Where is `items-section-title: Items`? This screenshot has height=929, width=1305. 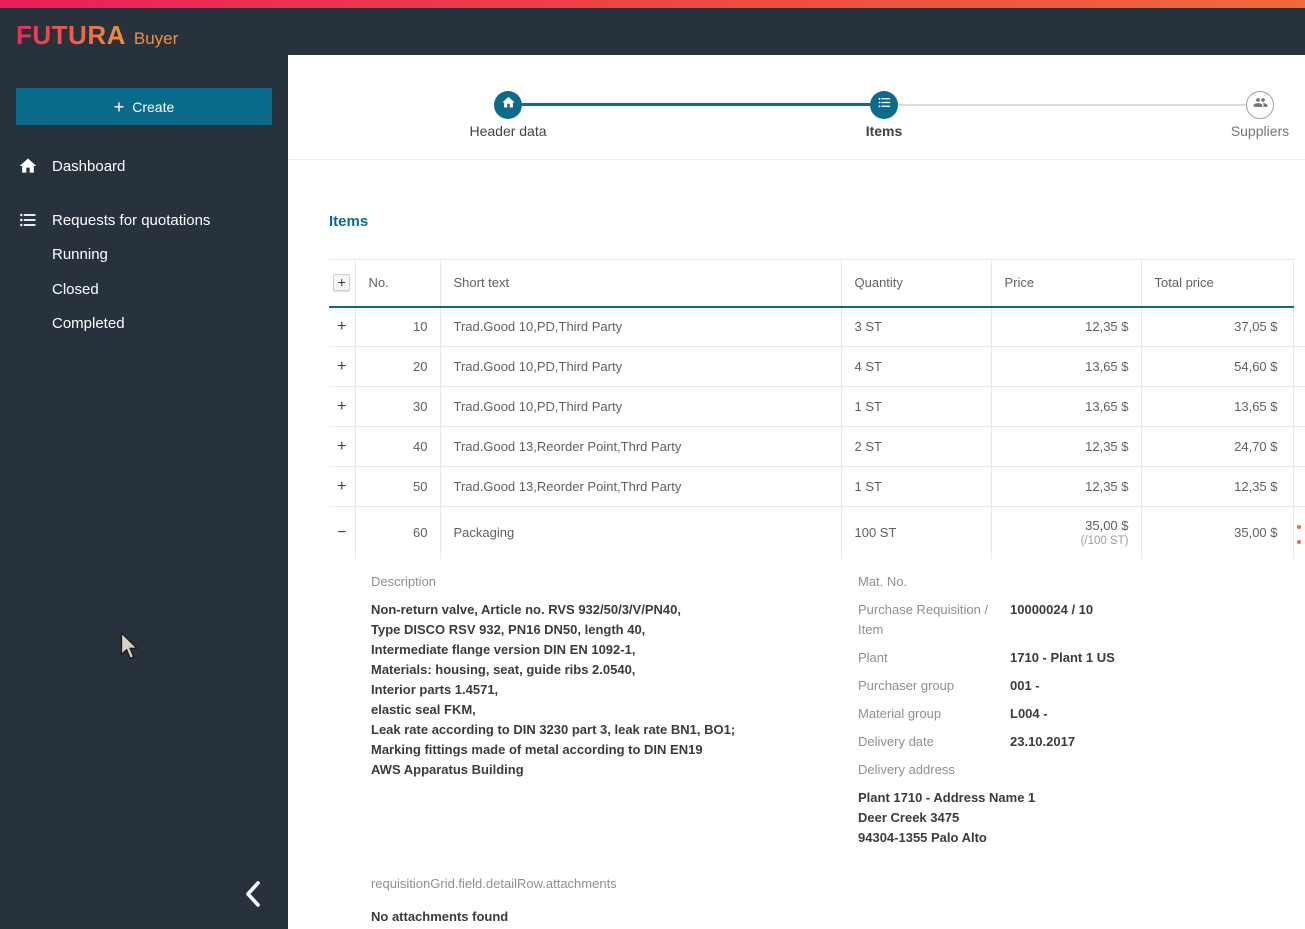
items-section-title: Items is located at coordinates (349, 221).